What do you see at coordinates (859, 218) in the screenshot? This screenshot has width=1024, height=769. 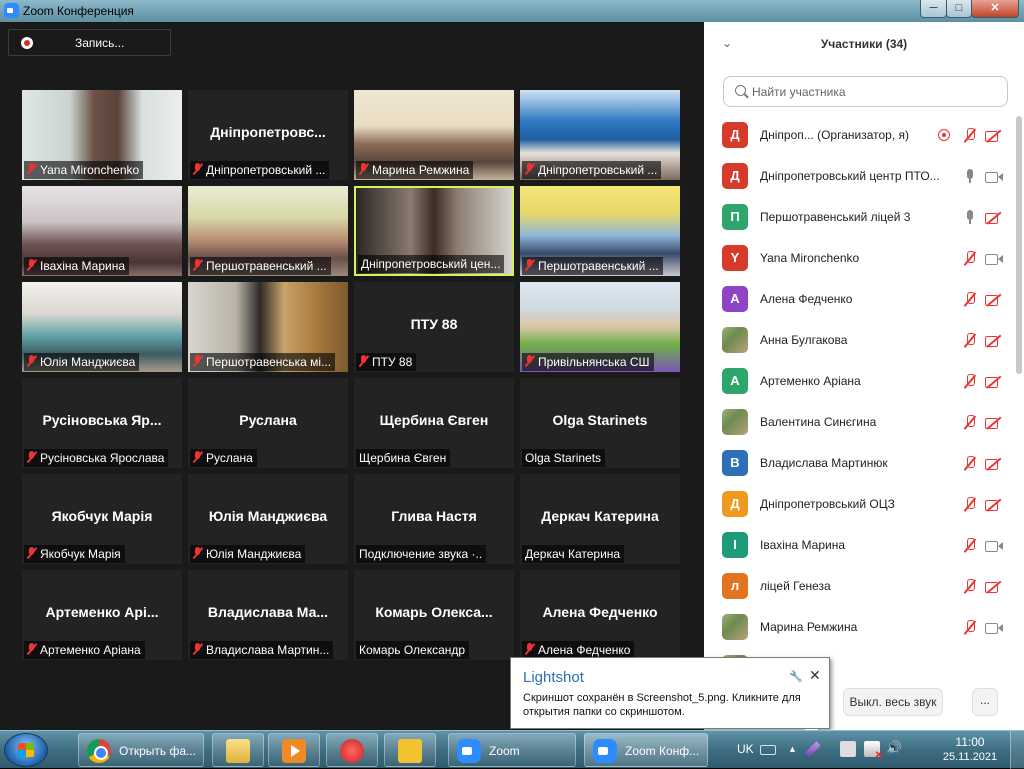 I see `participant-row: П Першотравенський ліцей 3` at bounding box center [859, 218].